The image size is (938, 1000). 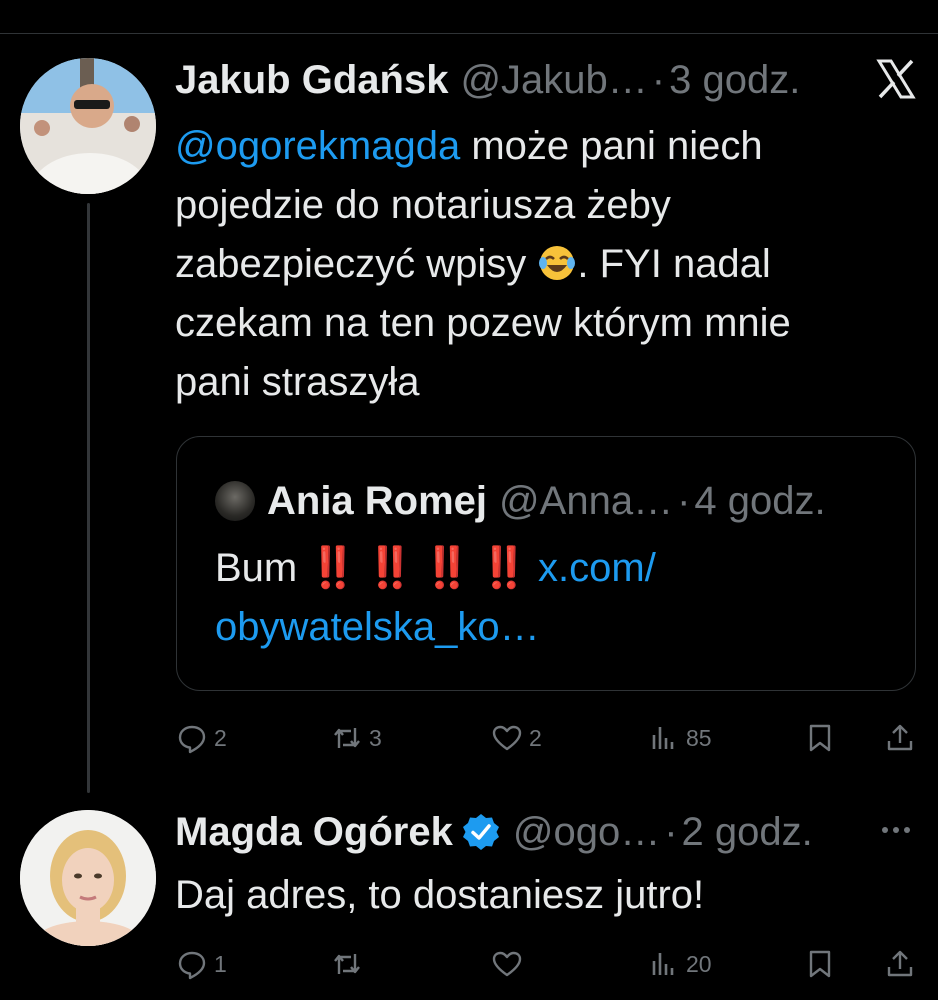 I want to click on tweet-actions: 1 20, so click(x=546, y=964).